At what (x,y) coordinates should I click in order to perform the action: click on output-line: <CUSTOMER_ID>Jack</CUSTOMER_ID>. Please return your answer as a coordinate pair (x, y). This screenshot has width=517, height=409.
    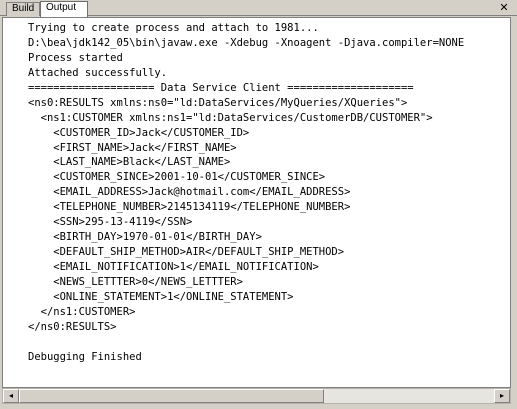
    Looking at the image, I should click on (139, 132).